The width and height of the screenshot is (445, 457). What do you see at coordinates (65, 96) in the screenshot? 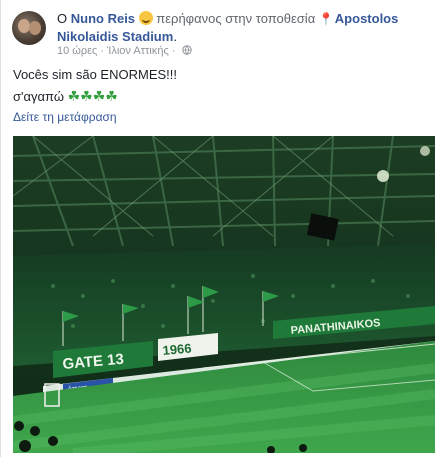
I see `post-message-line2: σ'αγαπώ ☘☘☘☘` at bounding box center [65, 96].